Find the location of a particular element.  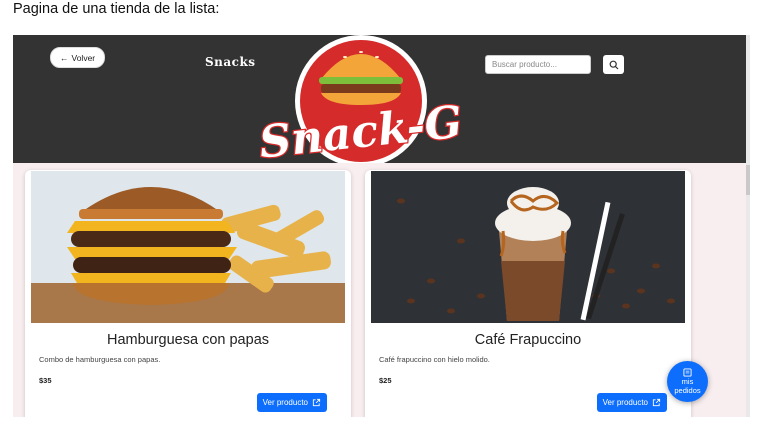

my-orders-button: mis pedidos is located at coordinates (687, 381).